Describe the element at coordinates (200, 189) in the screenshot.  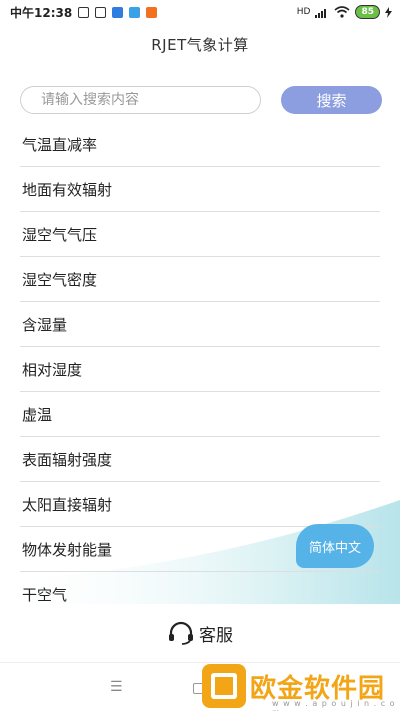
I see `list-item: 地面有效辐射` at that location.